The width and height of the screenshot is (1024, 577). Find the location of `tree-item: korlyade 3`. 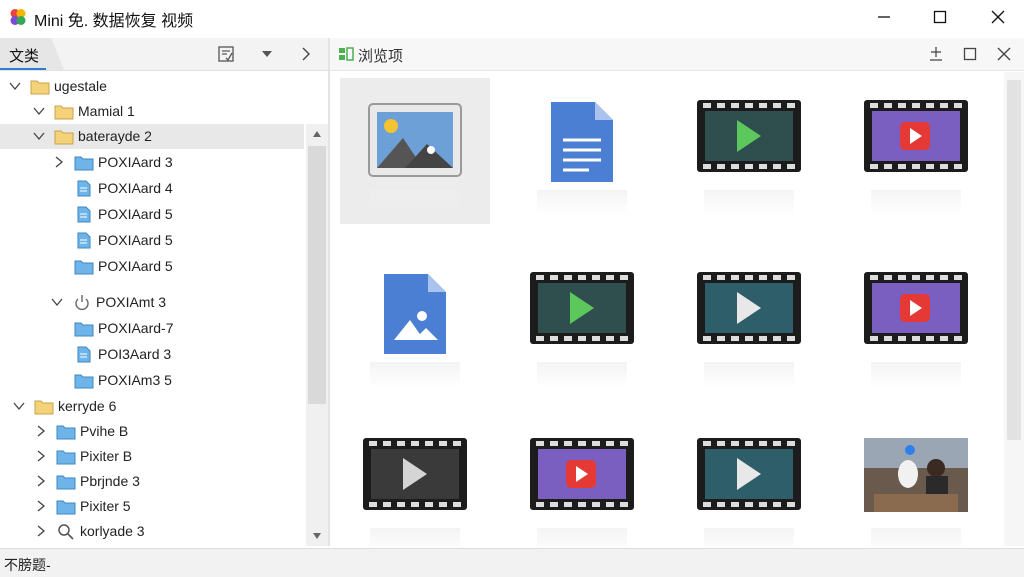

tree-item: korlyade 3 is located at coordinates (152, 531).